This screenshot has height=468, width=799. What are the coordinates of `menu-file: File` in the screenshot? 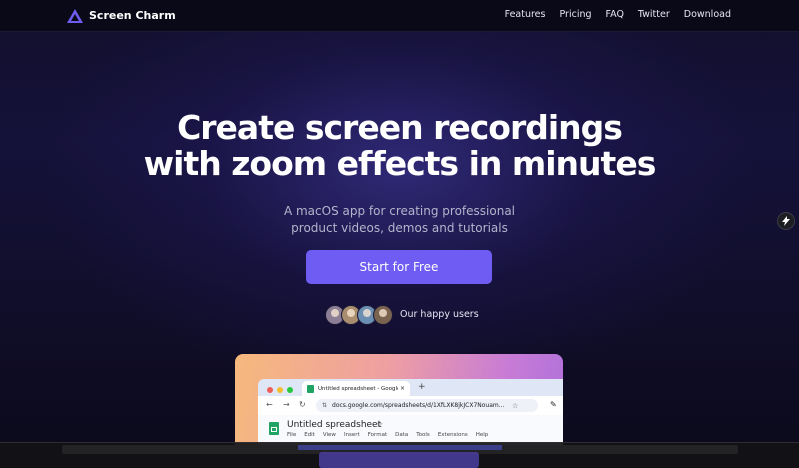 It's located at (291, 435).